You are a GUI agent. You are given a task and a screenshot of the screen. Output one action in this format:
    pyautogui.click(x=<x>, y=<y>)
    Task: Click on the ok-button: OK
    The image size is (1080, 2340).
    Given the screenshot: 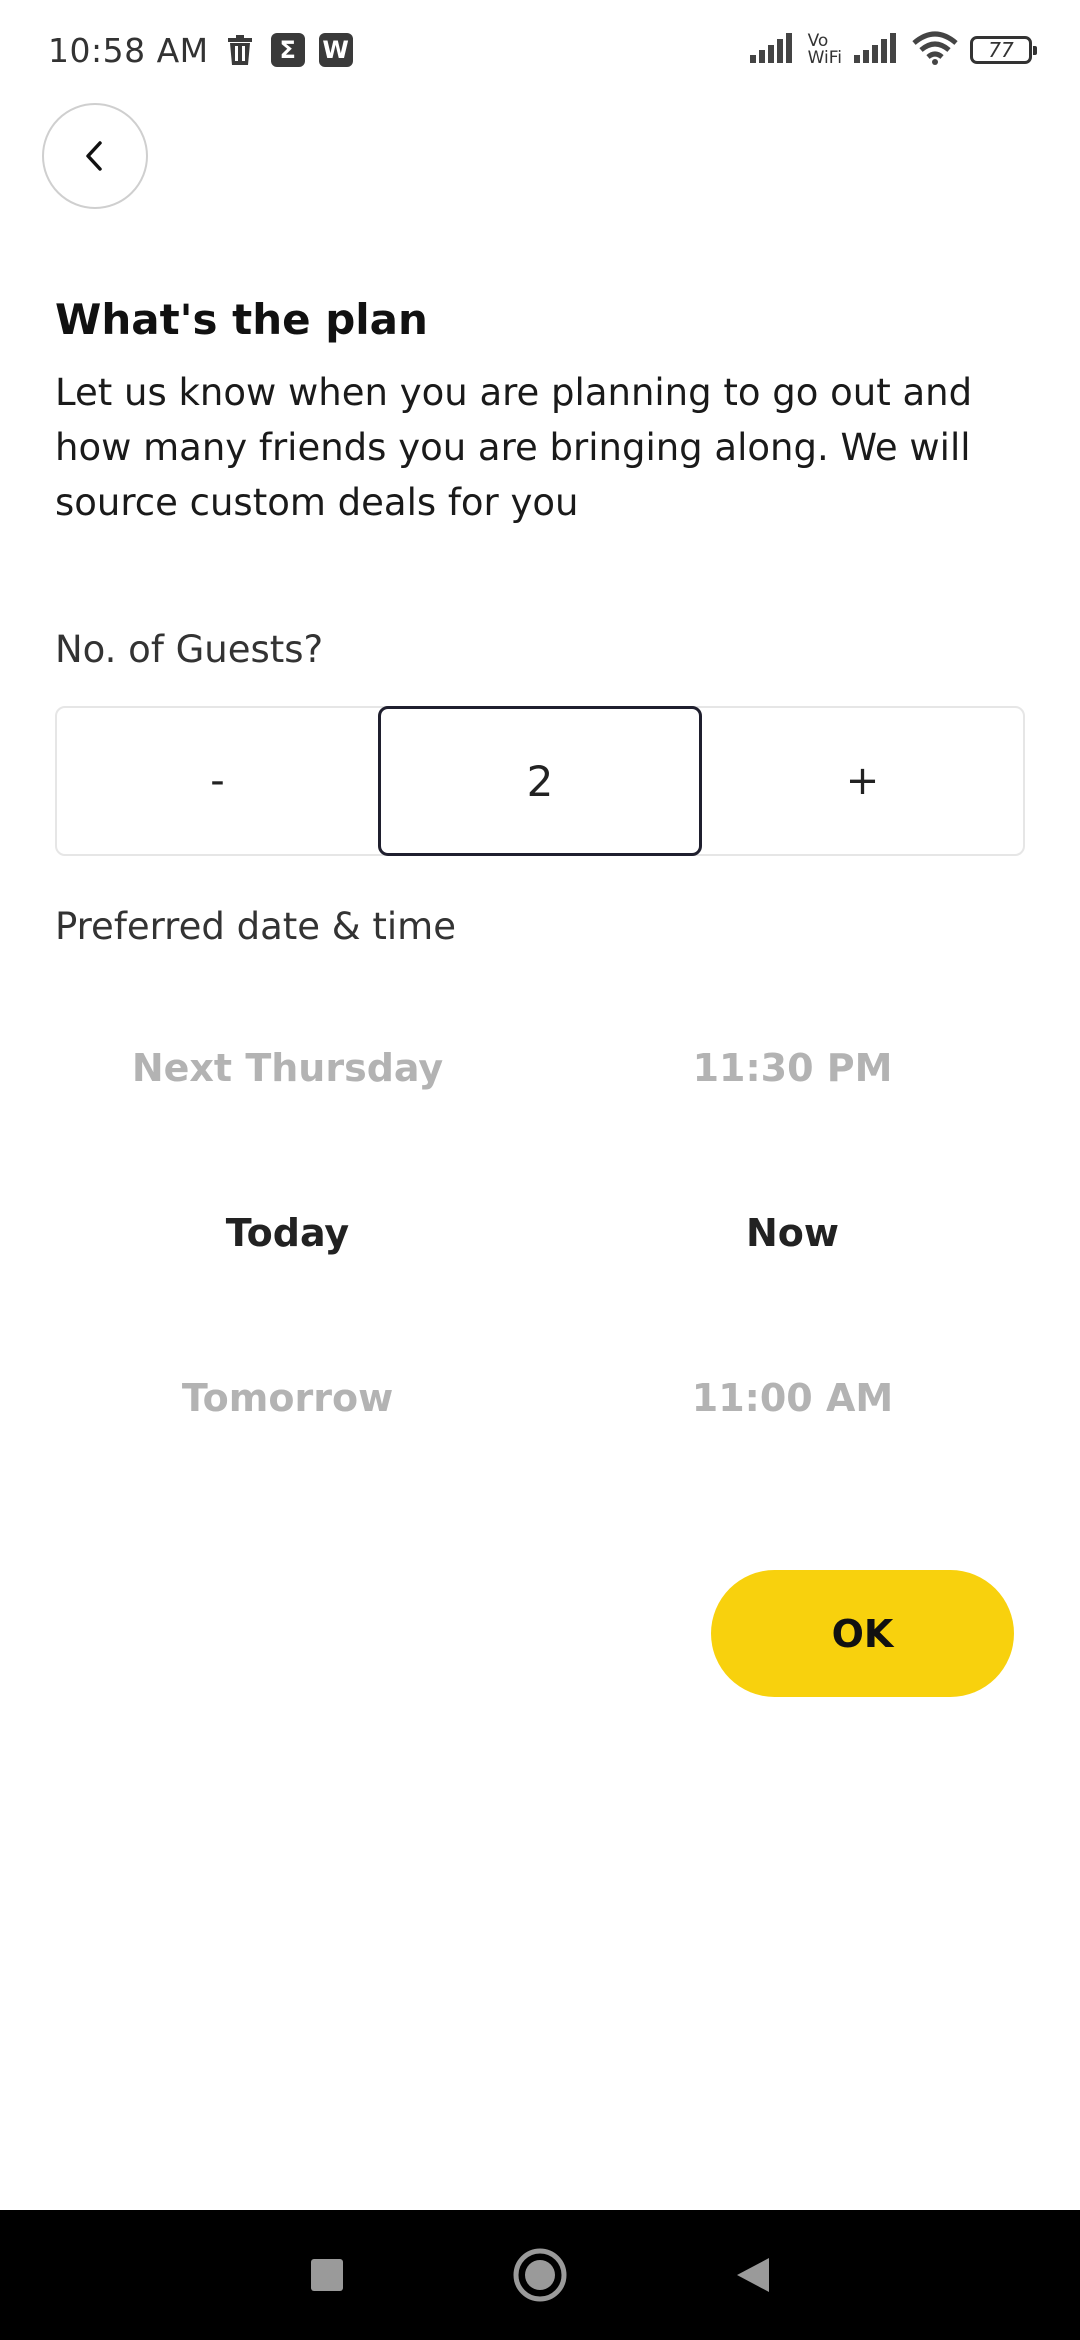 What is the action you would take?
    pyautogui.click(x=862, y=1633)
    